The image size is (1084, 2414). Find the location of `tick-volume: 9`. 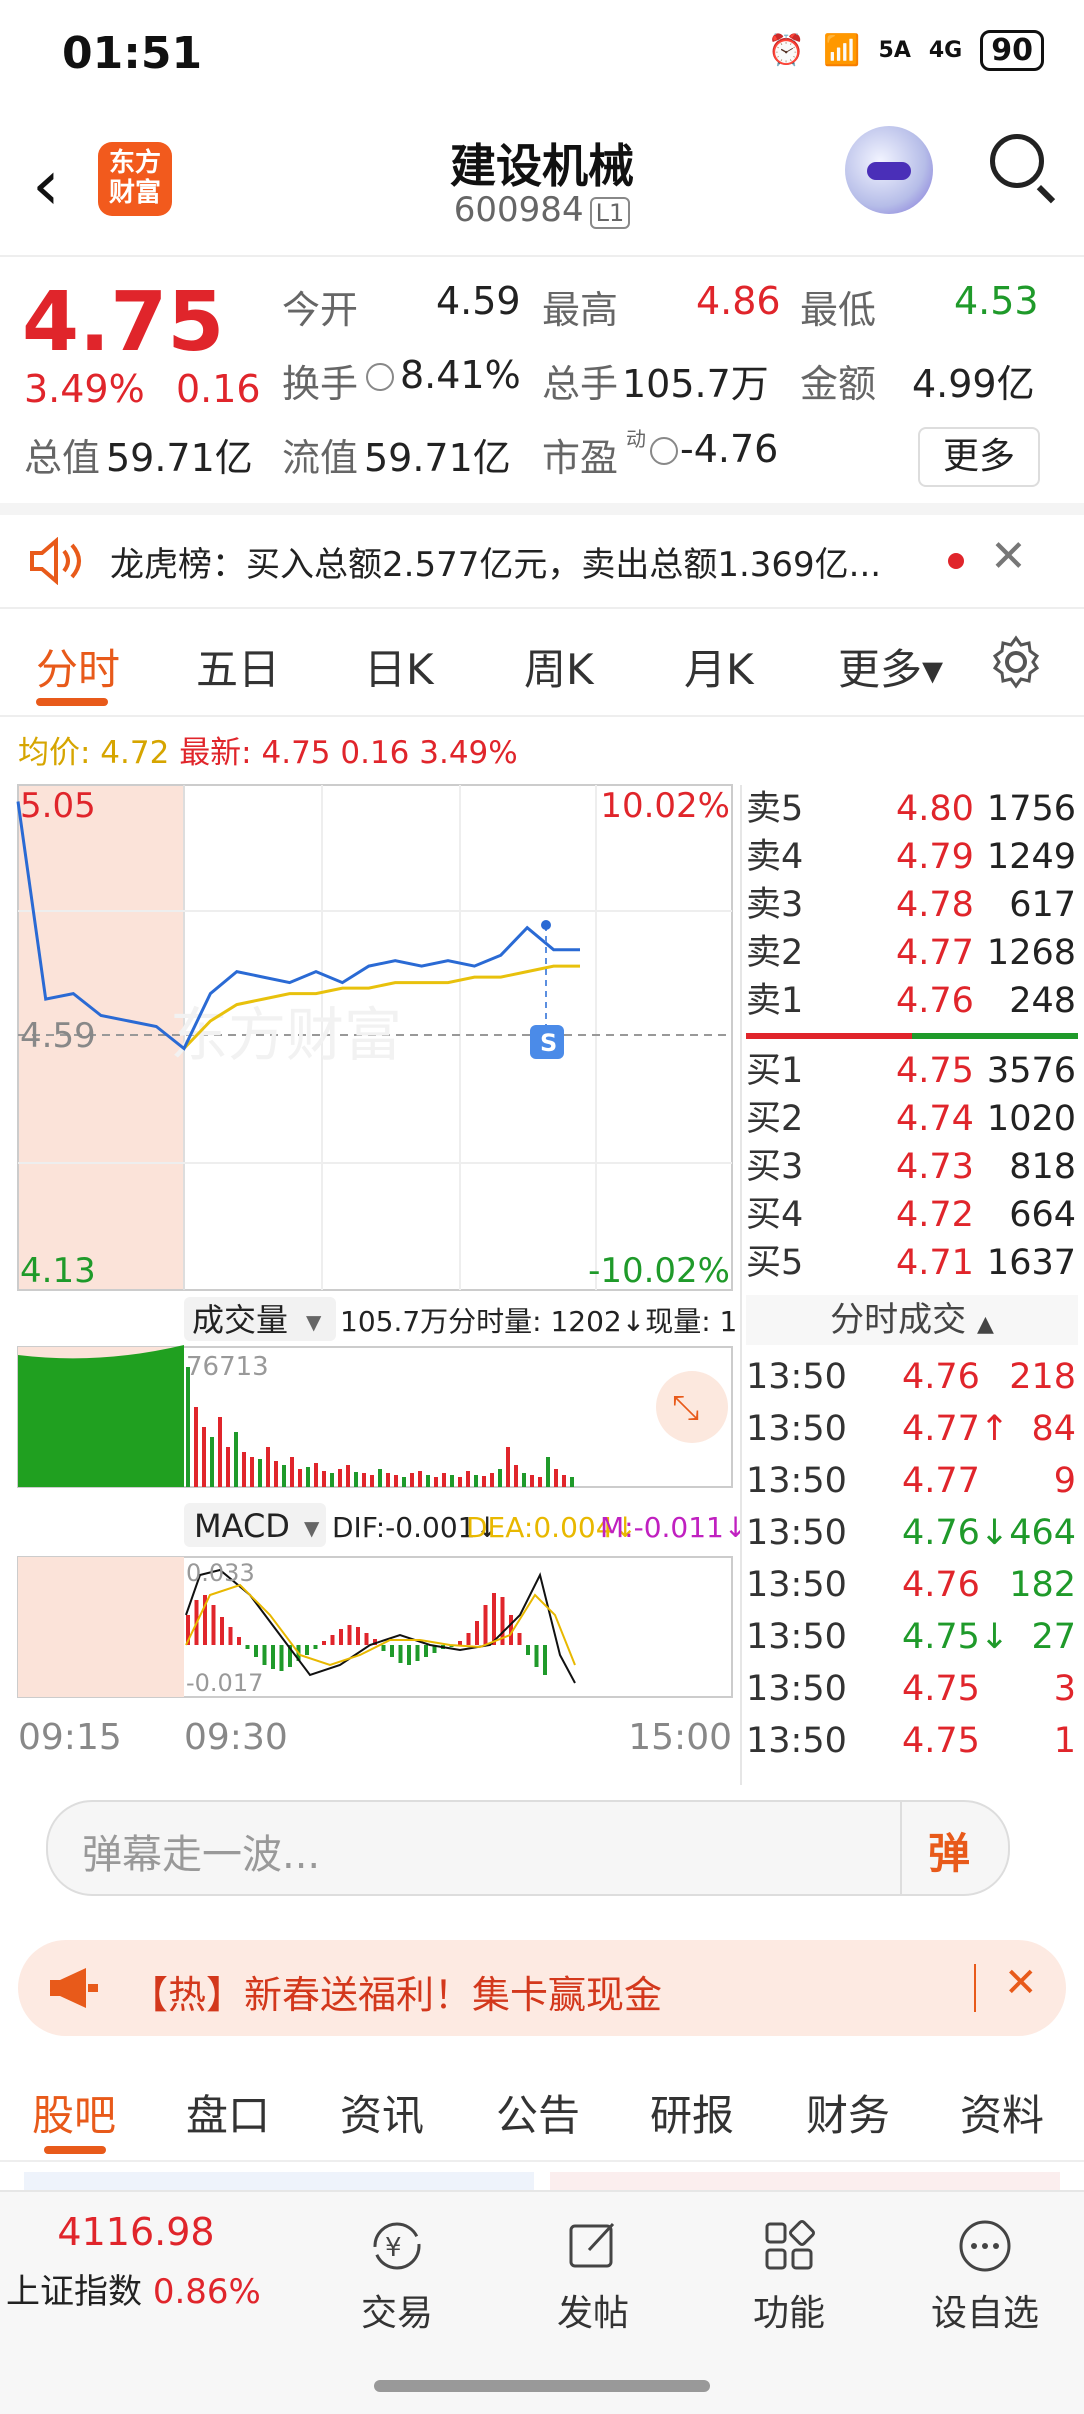

tick-volume: 9 is located at coordinates (1064, 1481).